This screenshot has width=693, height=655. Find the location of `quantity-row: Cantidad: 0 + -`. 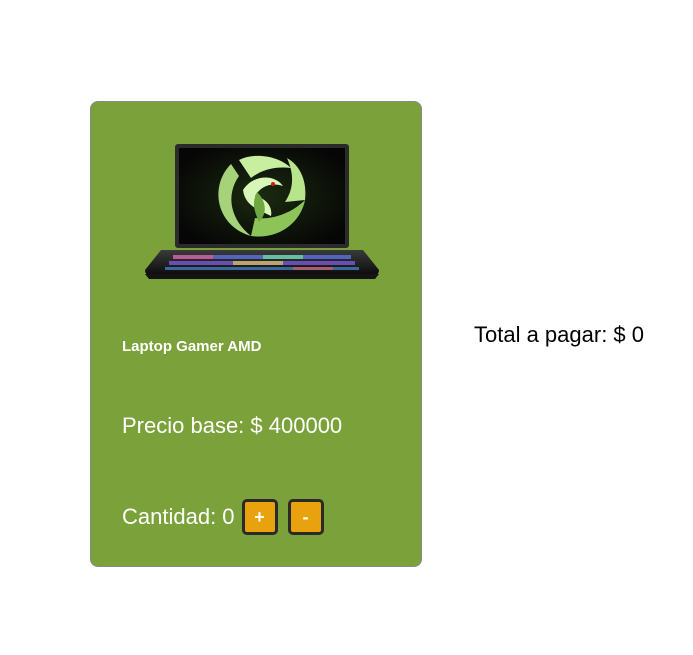

quantity-row: Cantidad: 0 + - is located at coordinates (228, 517).